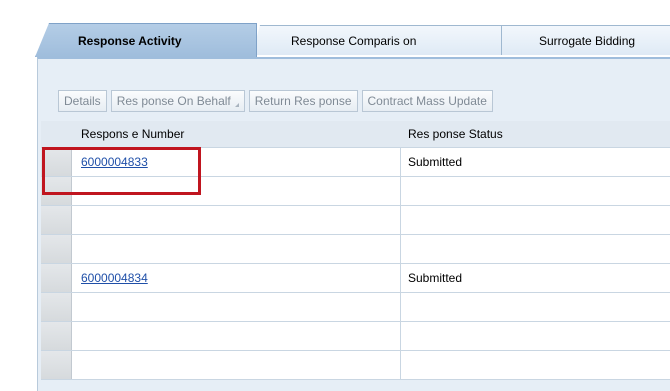  I want to click on response-on-behalf-label: Res ponse On Behalf, so click(173, 101).